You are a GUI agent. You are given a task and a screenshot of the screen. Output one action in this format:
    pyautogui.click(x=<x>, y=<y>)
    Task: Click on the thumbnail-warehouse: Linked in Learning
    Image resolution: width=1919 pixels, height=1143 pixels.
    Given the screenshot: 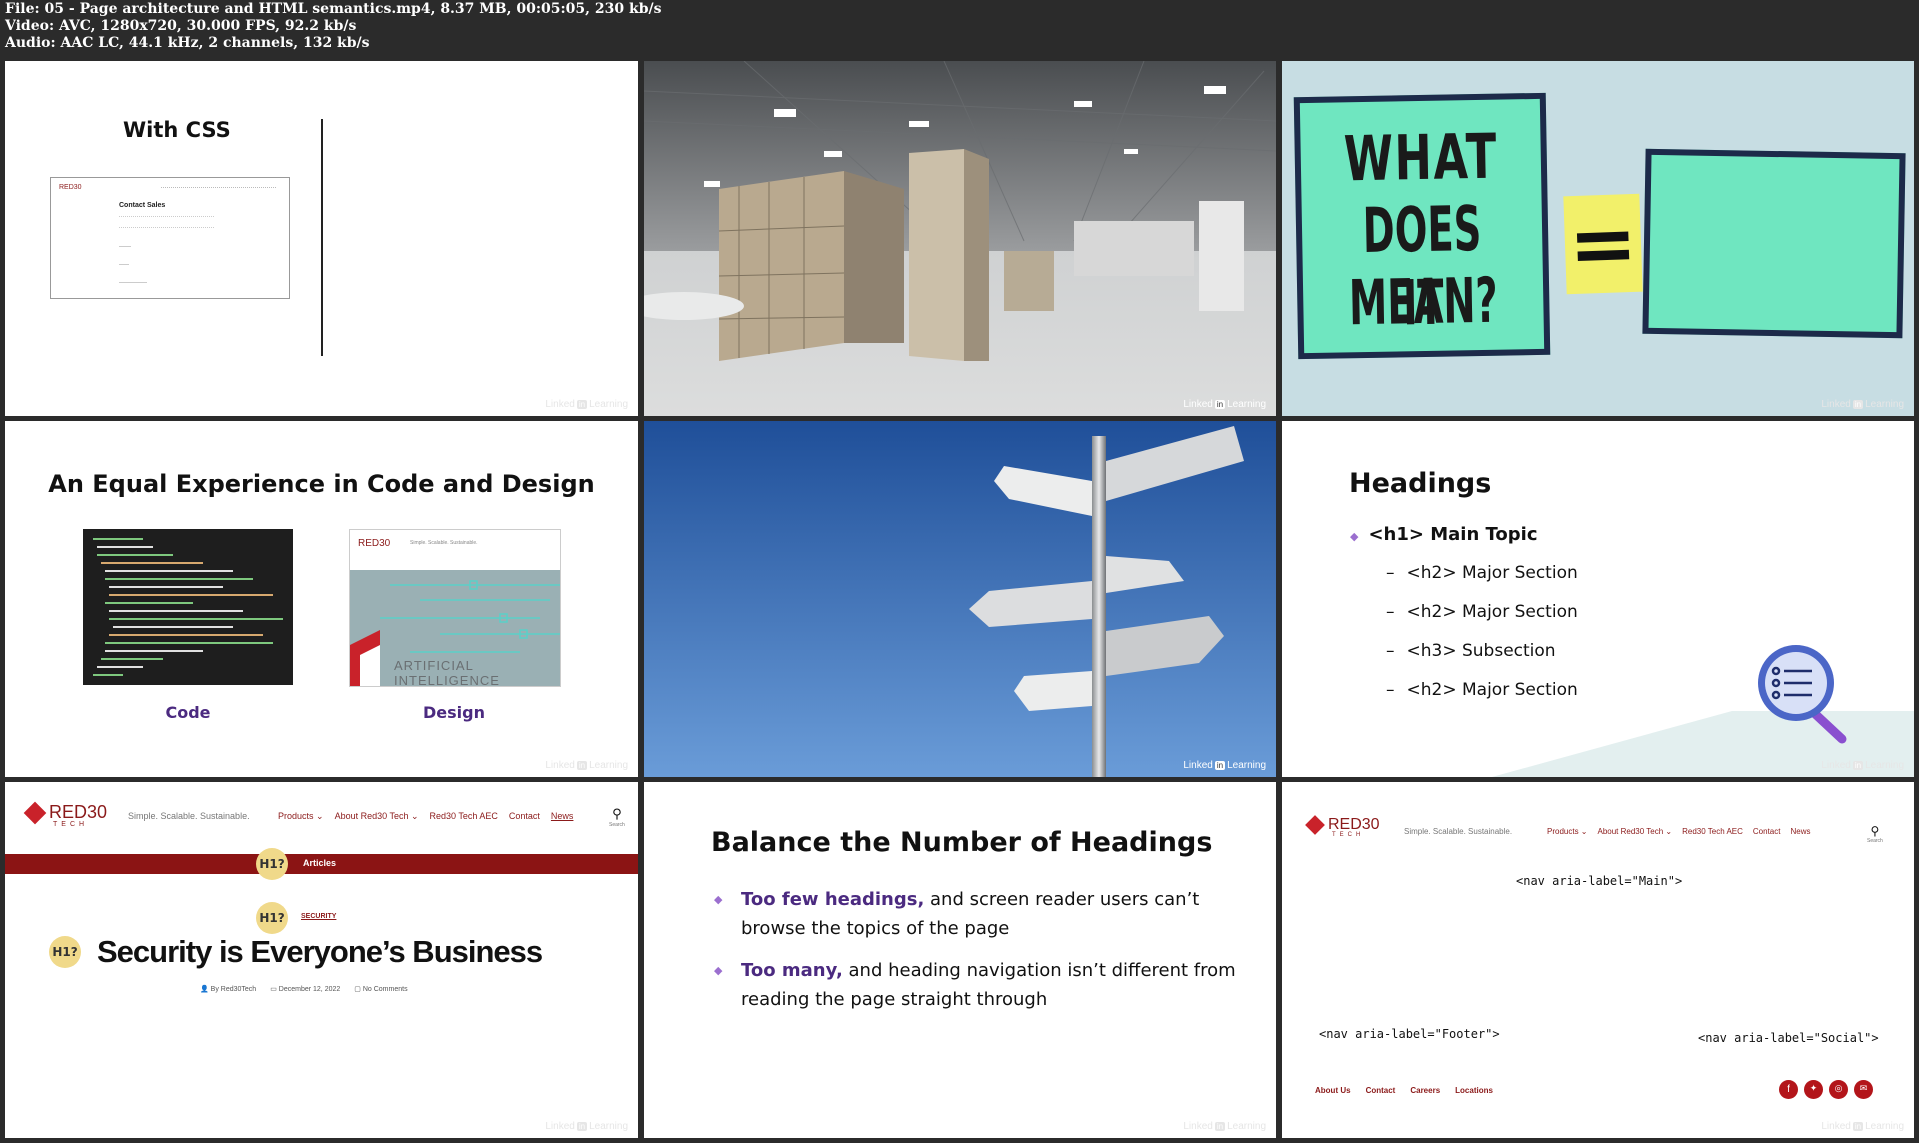 What is the action you would take?
    pyautogui.click(x=960, y=238)
    